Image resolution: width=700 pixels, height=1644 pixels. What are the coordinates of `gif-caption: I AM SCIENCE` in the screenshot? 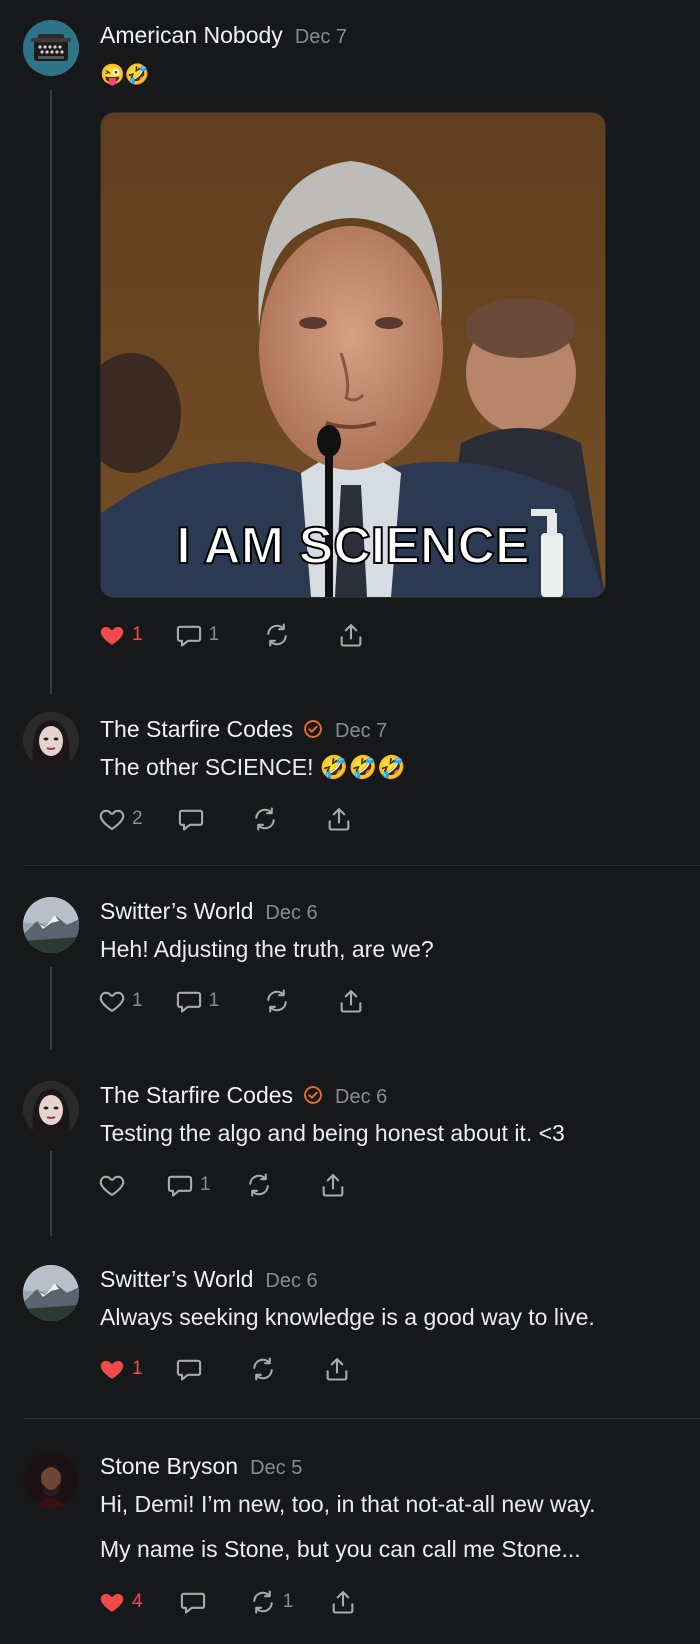 It's located at (352, 546).